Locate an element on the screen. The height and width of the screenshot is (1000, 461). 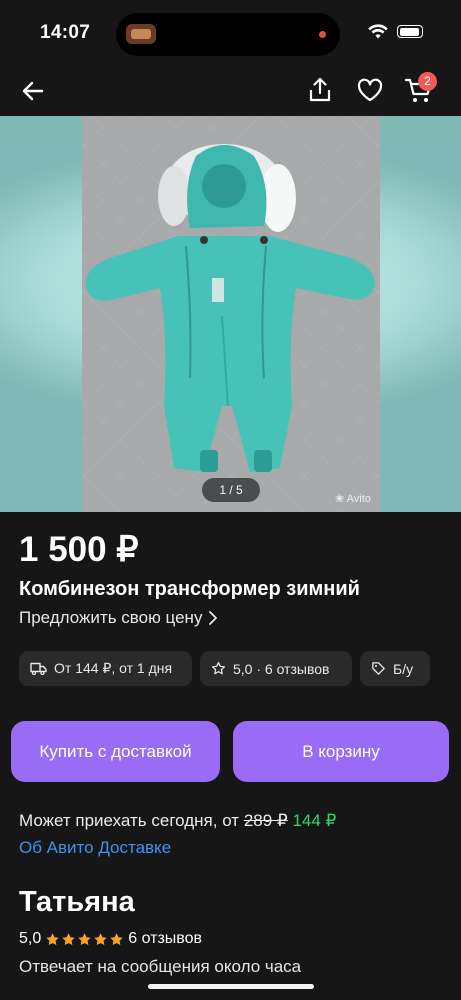
status-time: 14:07 is located at coordinates (65, 32).